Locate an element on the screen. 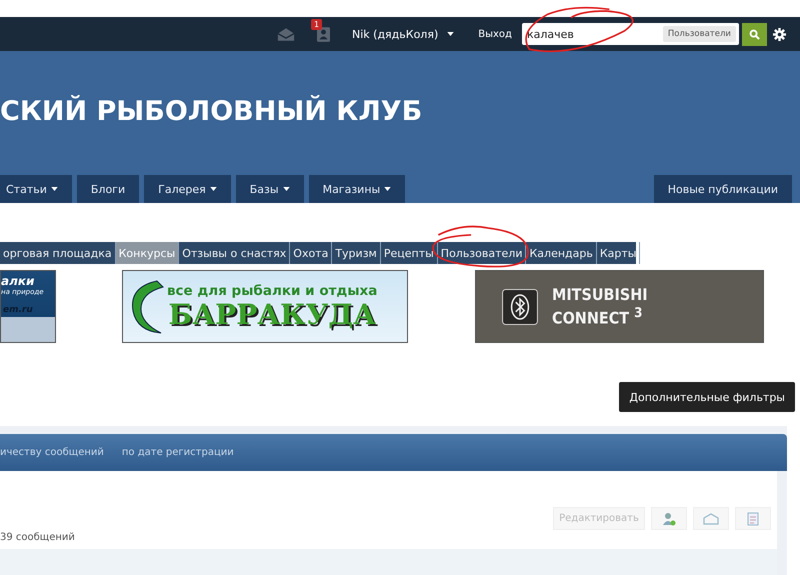  category-tab: Карты is located at coordinates (618, 253).